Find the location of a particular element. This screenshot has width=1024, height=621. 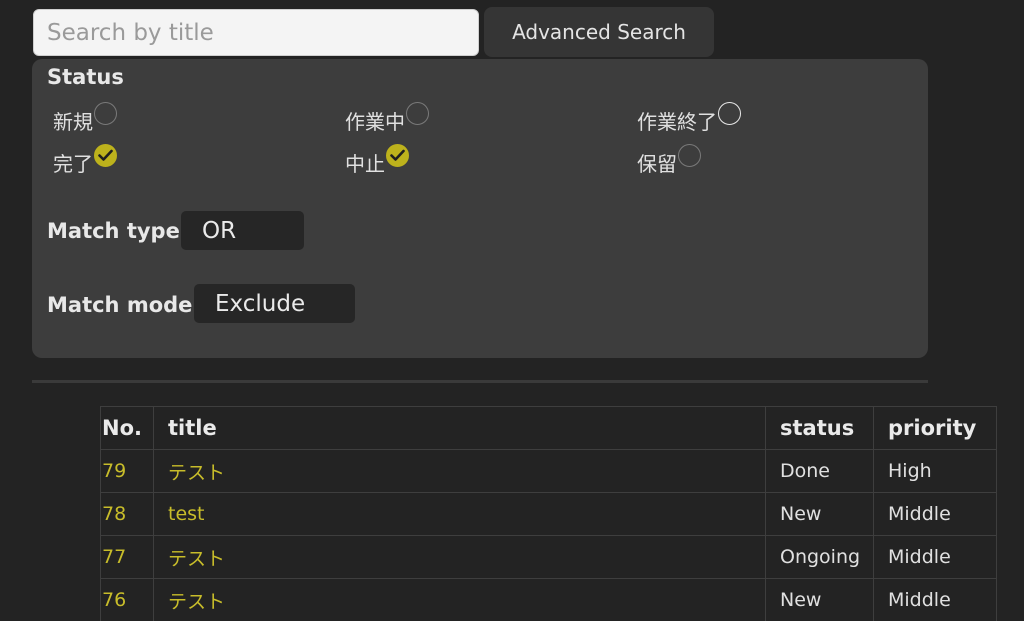

column-header-status: status is located at coordinates (819, 428).